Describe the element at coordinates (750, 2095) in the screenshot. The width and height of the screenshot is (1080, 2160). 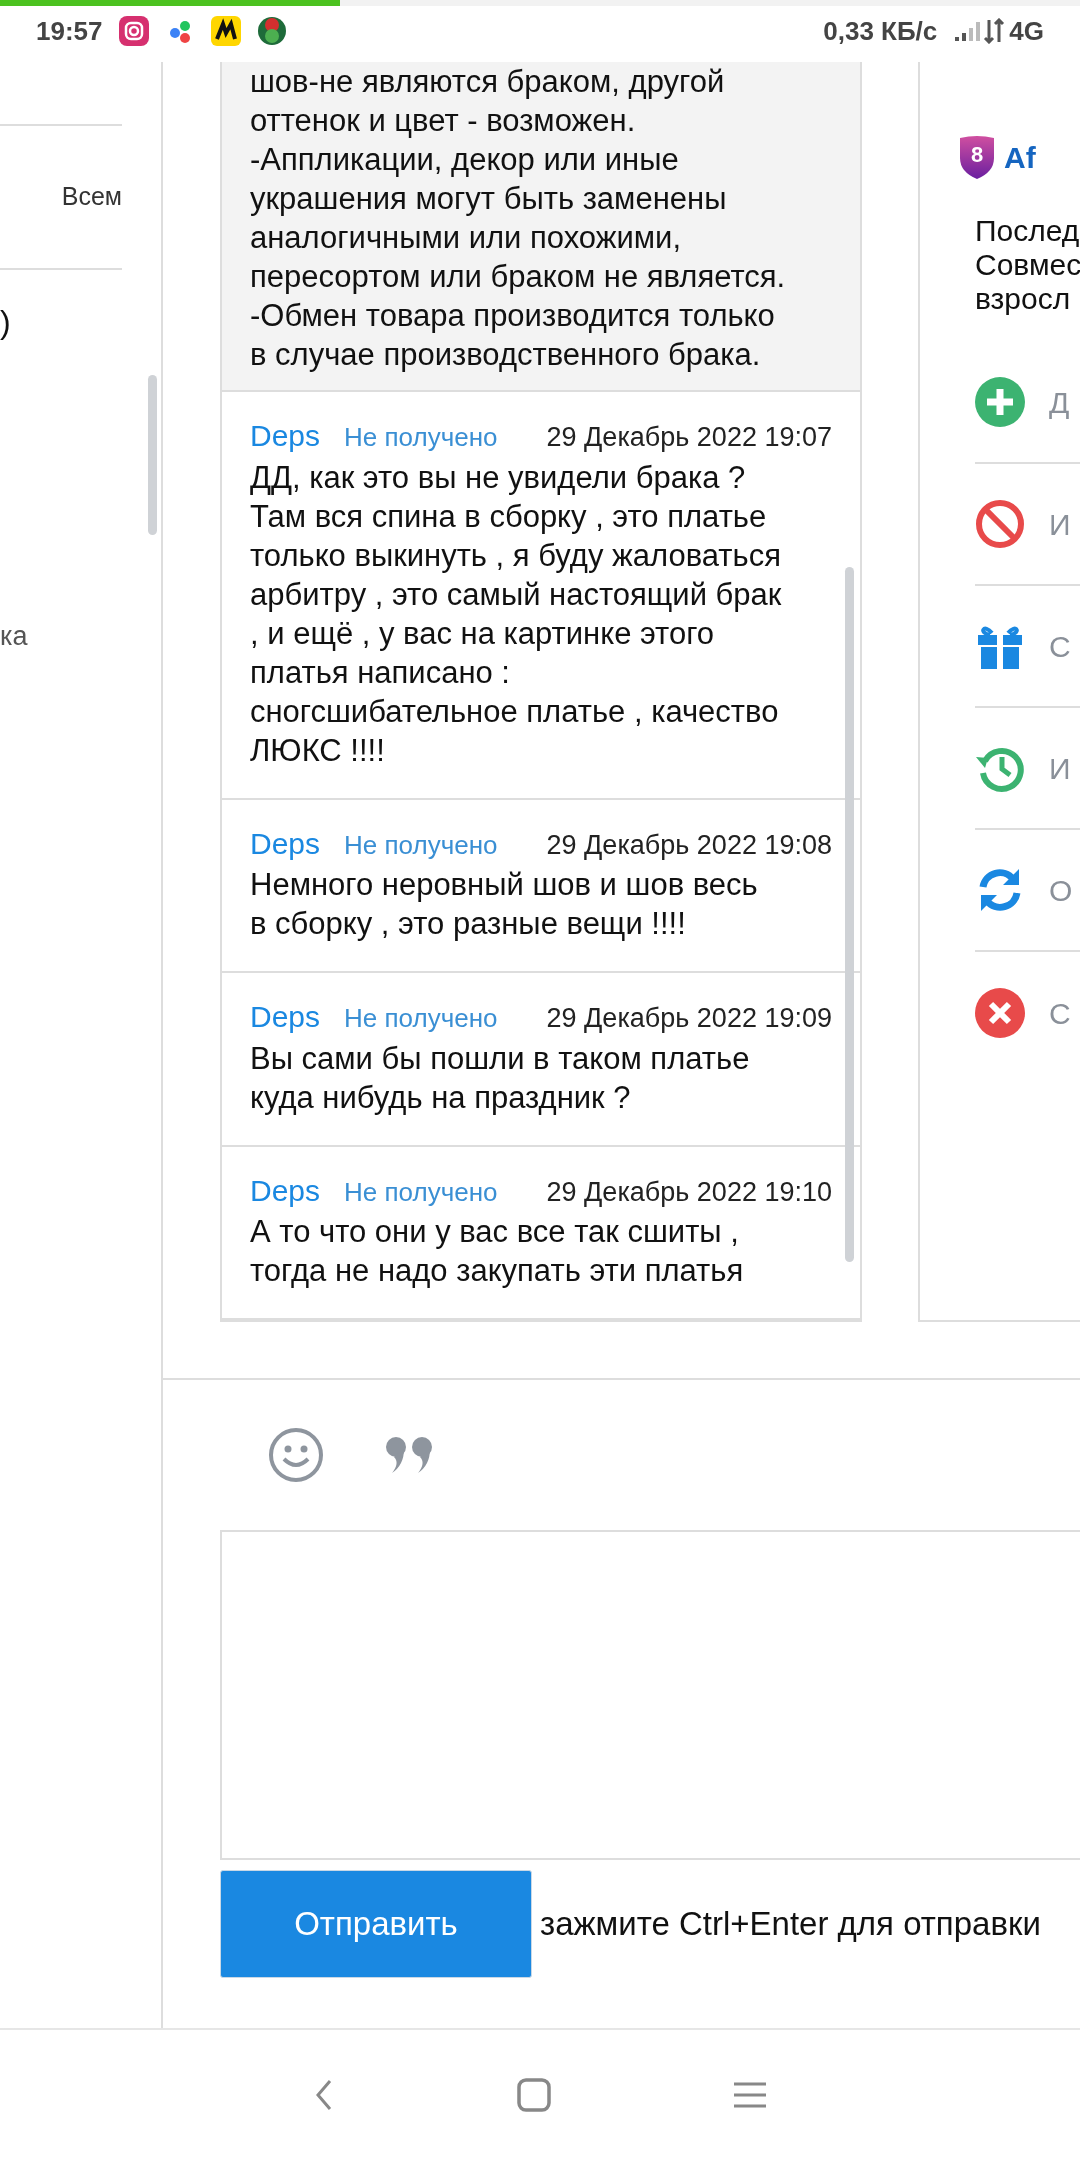
I see `menu-icon` at that location.